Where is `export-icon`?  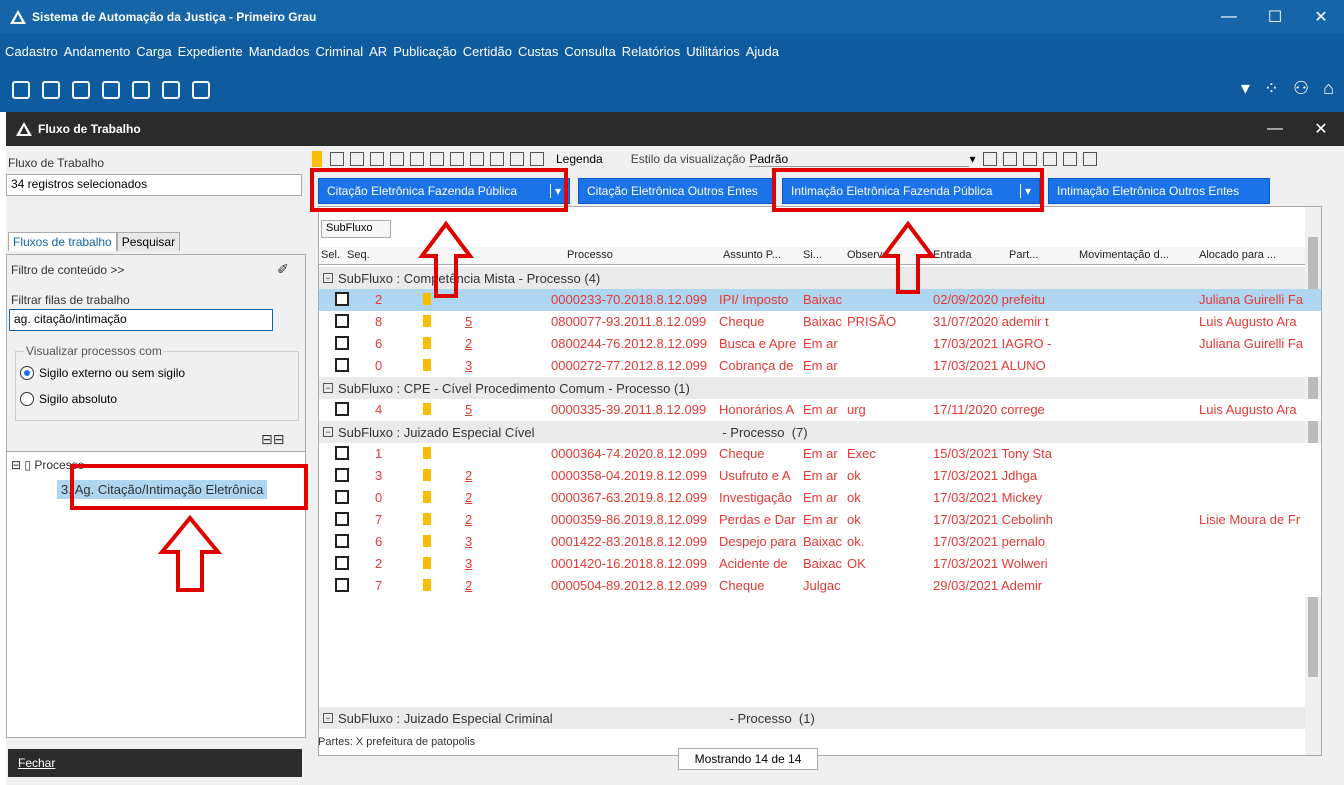 export-icon is located at coordinates (1070, 159).